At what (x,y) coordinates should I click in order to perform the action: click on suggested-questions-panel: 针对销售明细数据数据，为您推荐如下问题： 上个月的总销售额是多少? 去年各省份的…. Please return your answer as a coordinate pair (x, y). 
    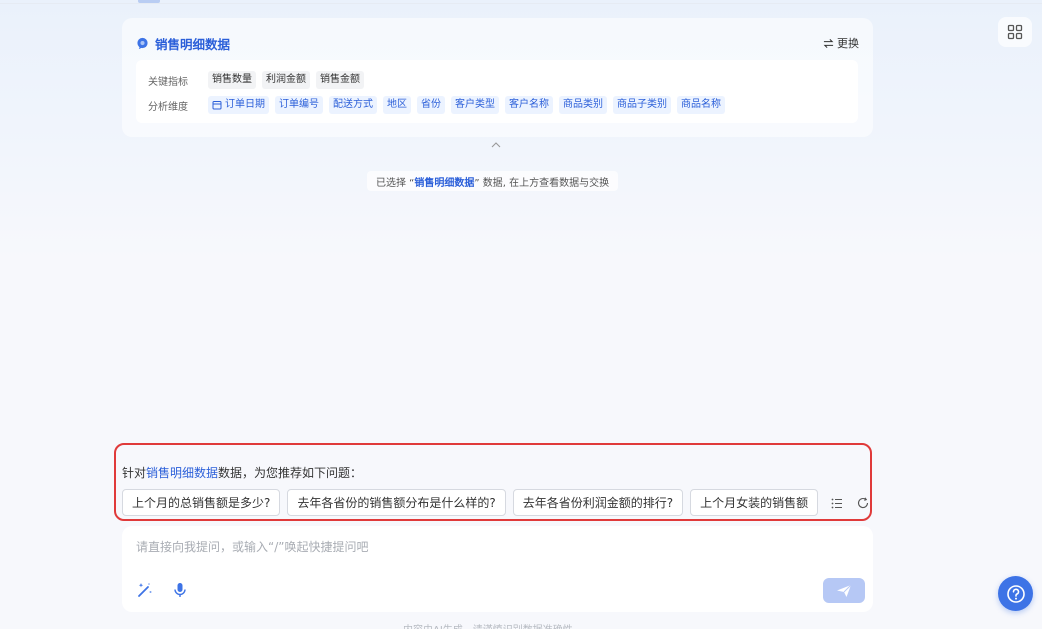
    Looking at the image, I should click on (493, 482).